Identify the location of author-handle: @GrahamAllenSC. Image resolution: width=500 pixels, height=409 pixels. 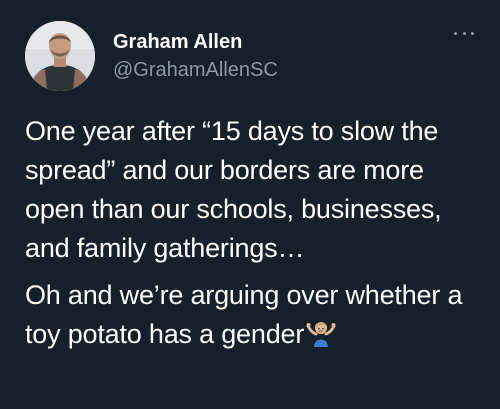
(195, 70).